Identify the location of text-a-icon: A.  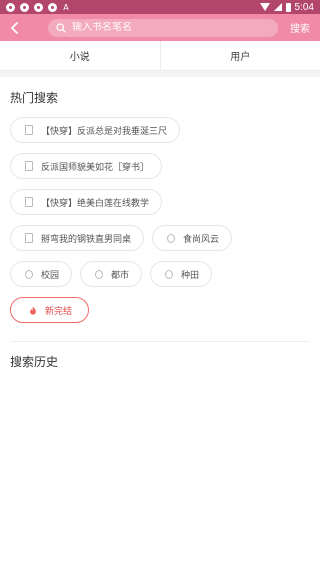
(66, 7).